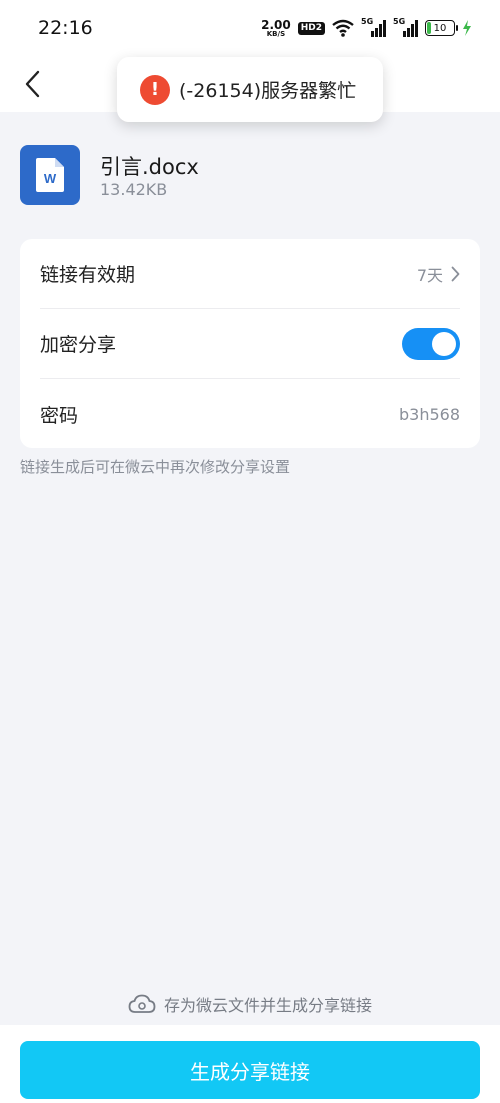  What do you see at coordinates (405, 27) in the screenshot?
I see `signal-icon-sim2: 5G` at bounding box center [405, 27].